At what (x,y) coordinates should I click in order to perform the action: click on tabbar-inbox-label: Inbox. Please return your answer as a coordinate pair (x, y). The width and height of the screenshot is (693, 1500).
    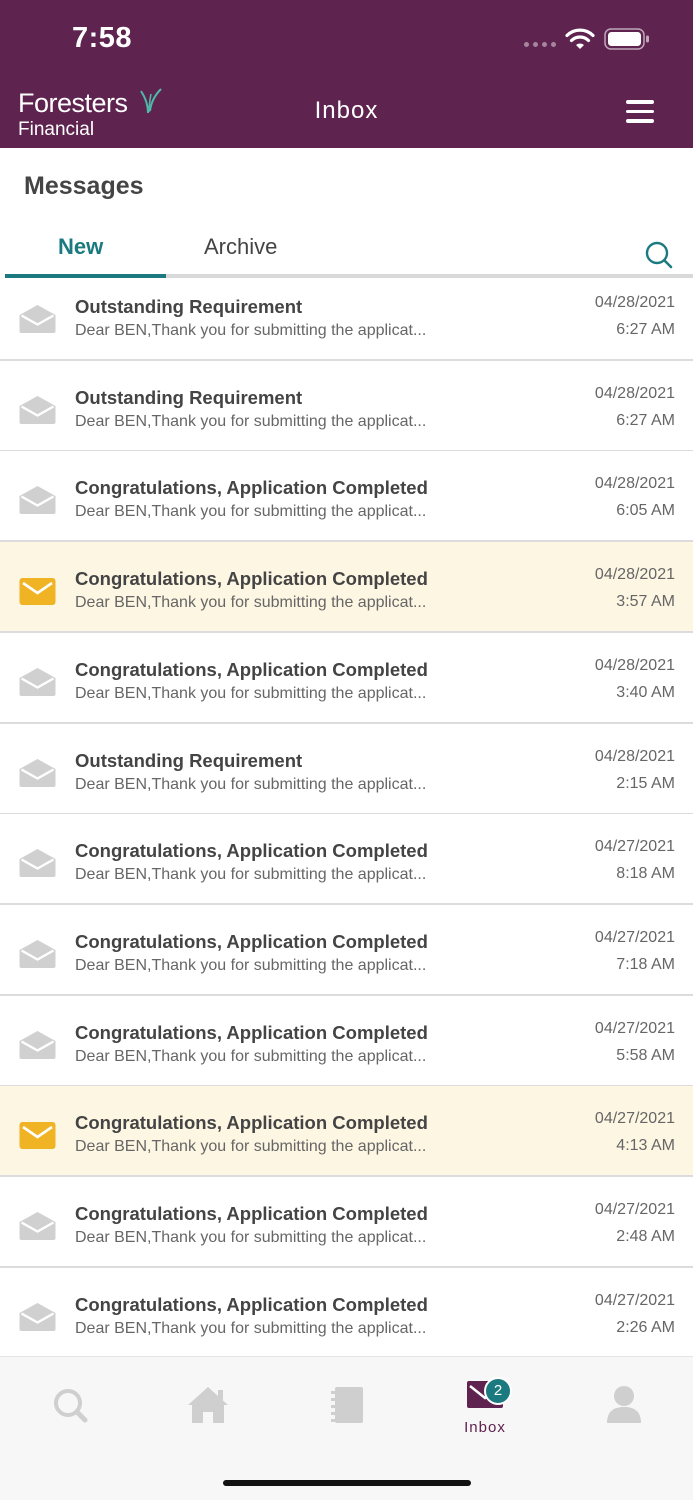
    Looking at the image, I should click on (485, 1427).